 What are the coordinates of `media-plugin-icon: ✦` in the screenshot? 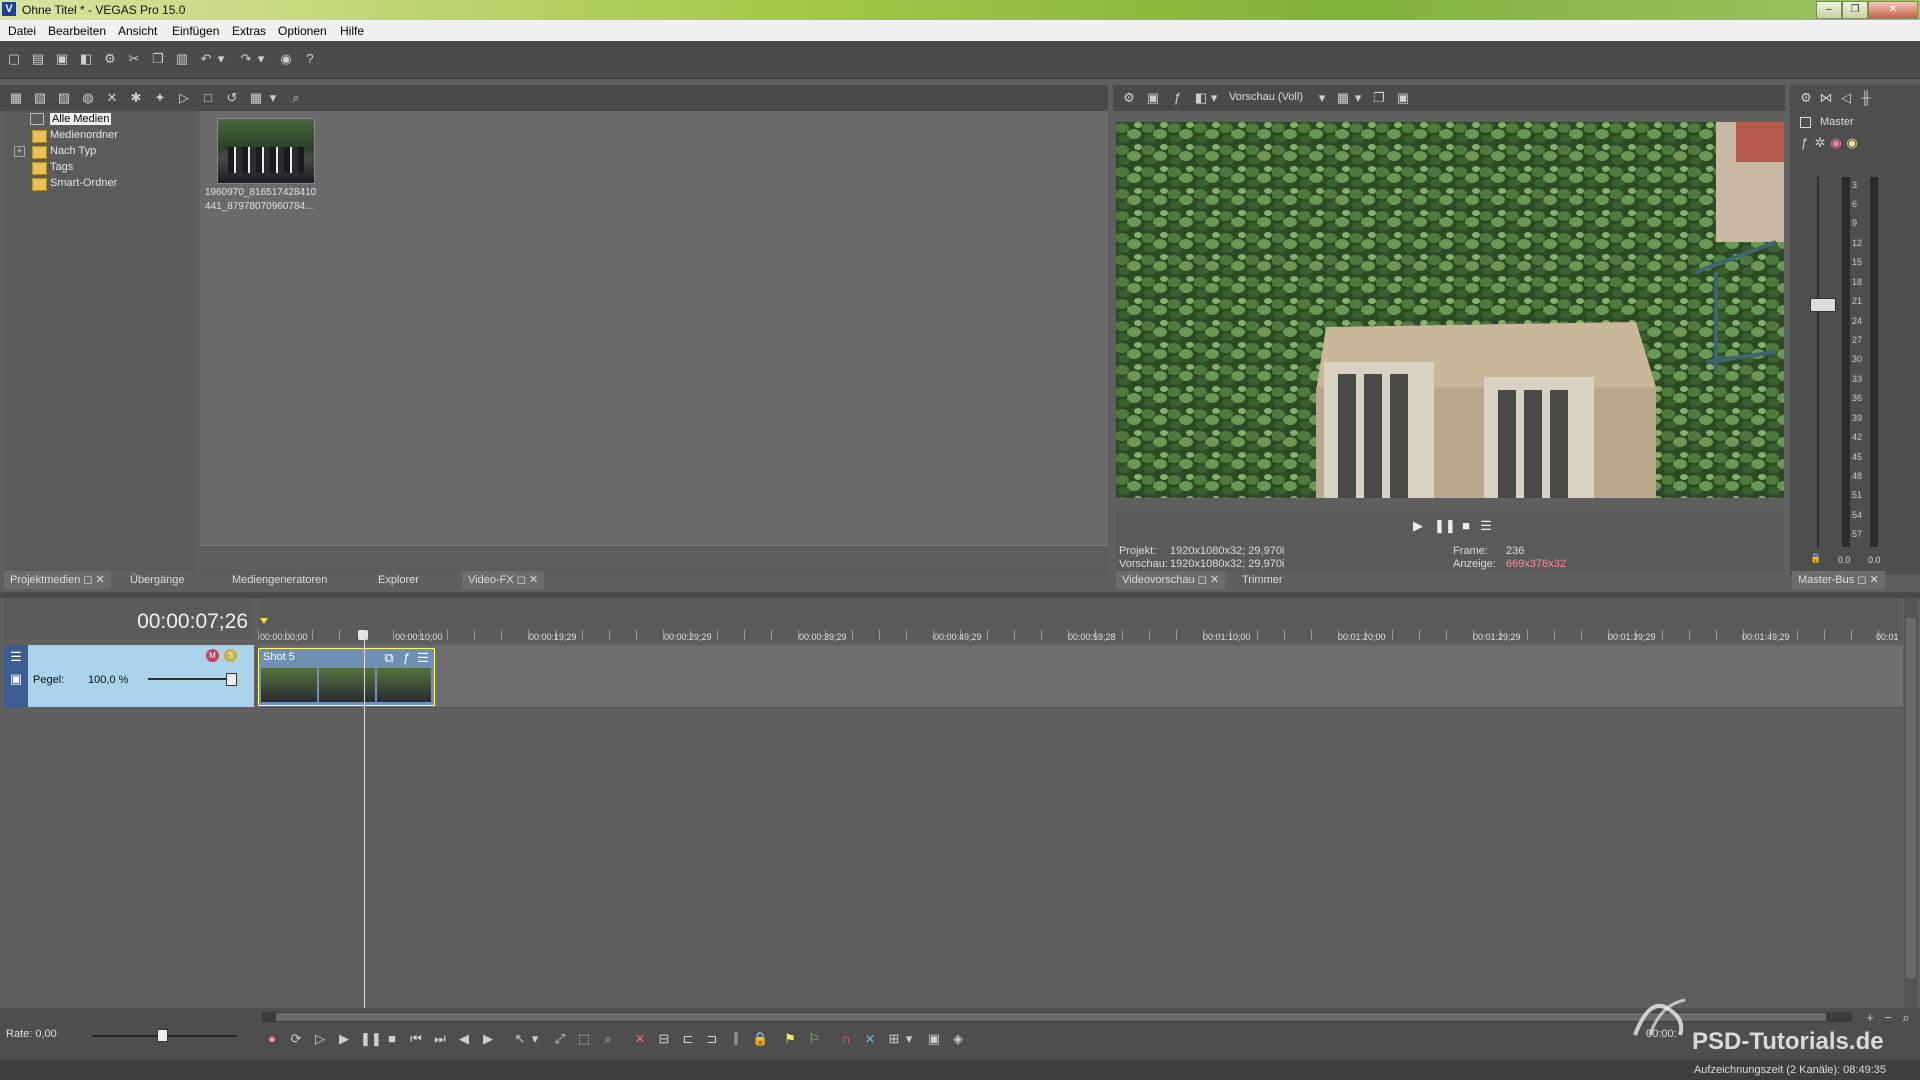 It's located at (160, 98).